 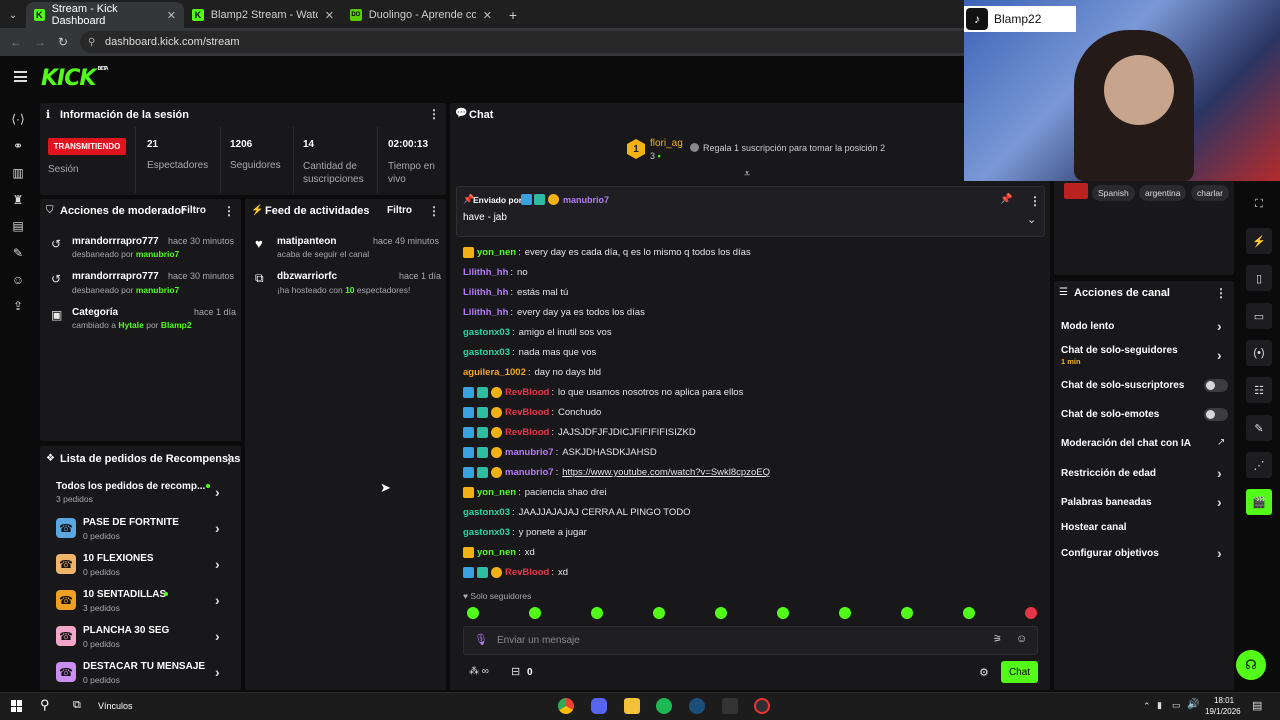 What do you see at coordinates (1113, 193) in the screenshot?
I see `tag-spanish: Spanish` at bounding box center [1113, 193].